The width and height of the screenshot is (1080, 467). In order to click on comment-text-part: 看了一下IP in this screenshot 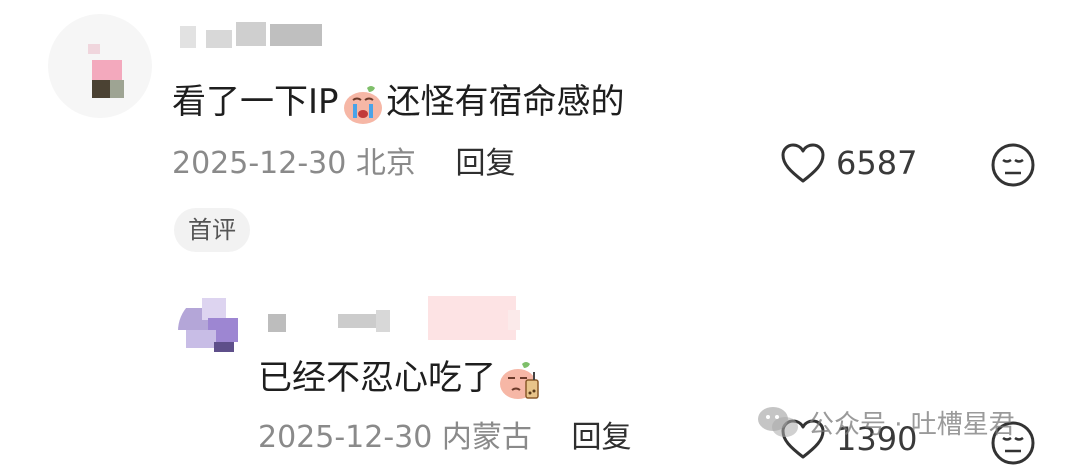, I will do `click(255, 102)`.